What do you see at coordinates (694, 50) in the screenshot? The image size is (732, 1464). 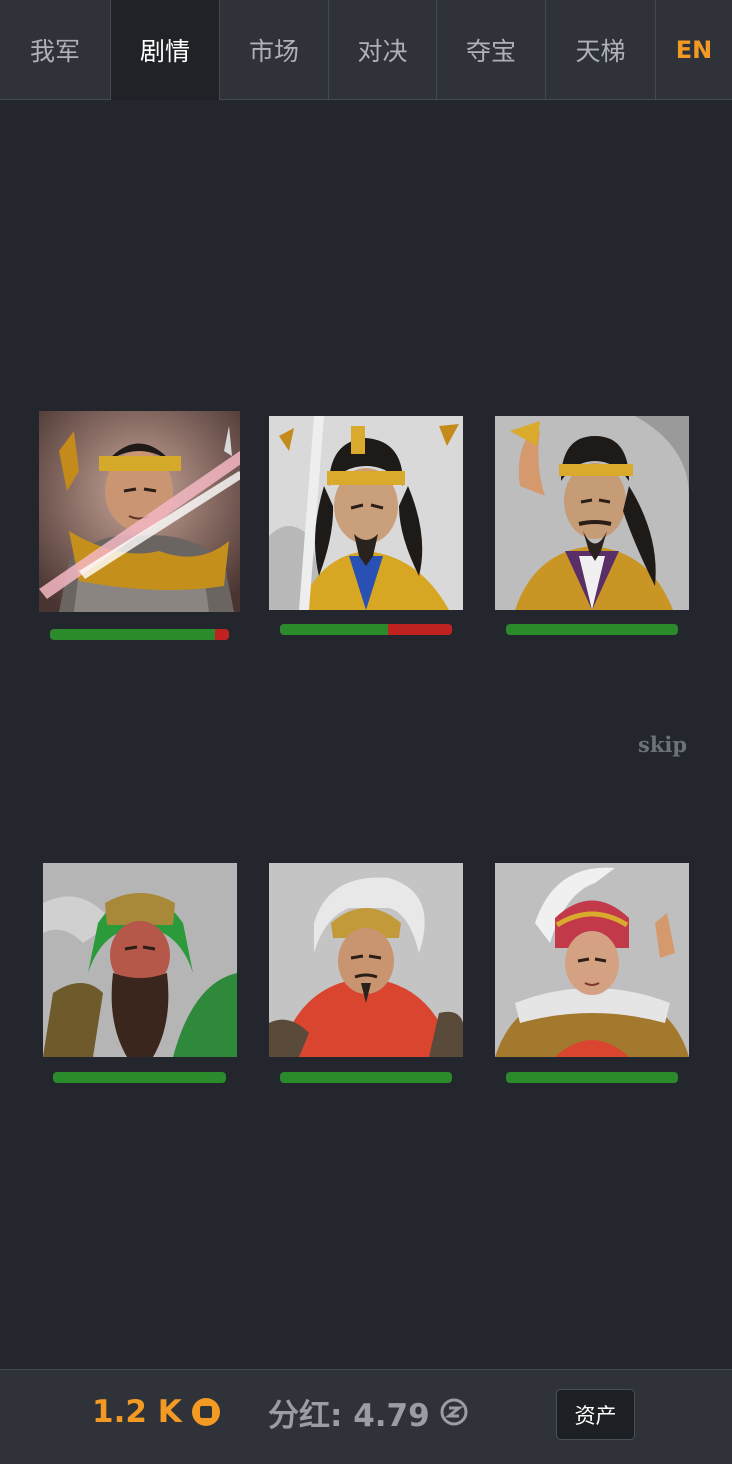 I see `language-toggle: EN` at bounding box center [694, 50].